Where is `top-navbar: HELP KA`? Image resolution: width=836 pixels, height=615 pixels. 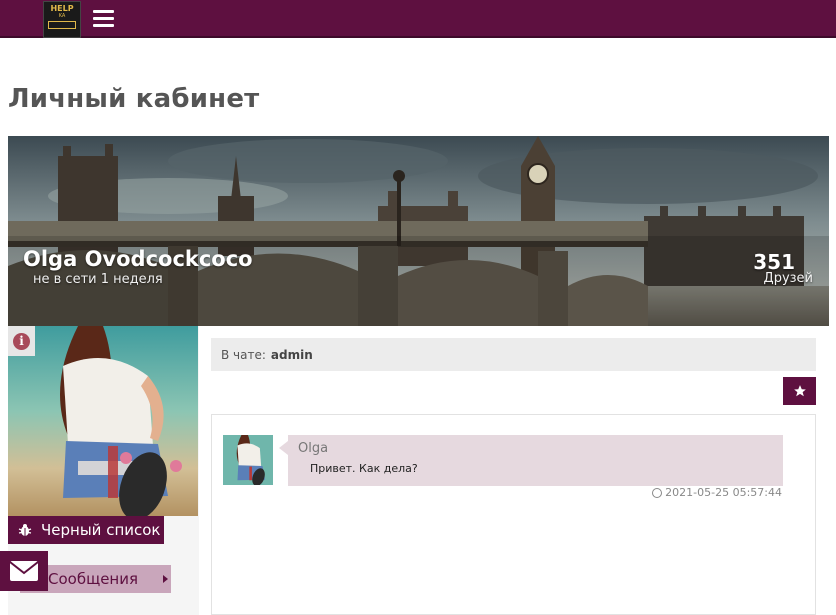 top-navbar: HELP KA is located at coordinates (418, 19).